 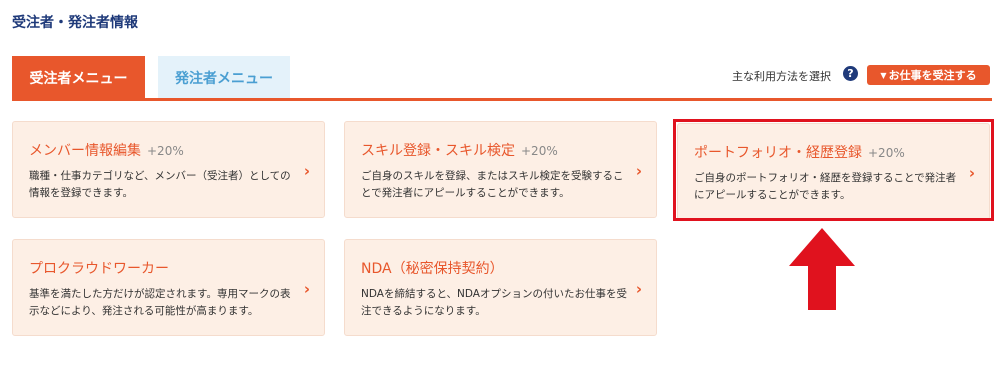 I want to click on up-arrow-icon, so click(x=822, y=269).